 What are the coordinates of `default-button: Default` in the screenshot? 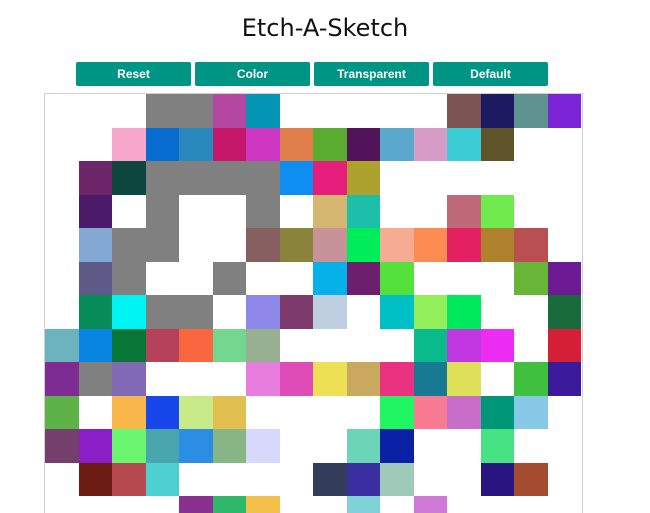 It's located at (490, 74).